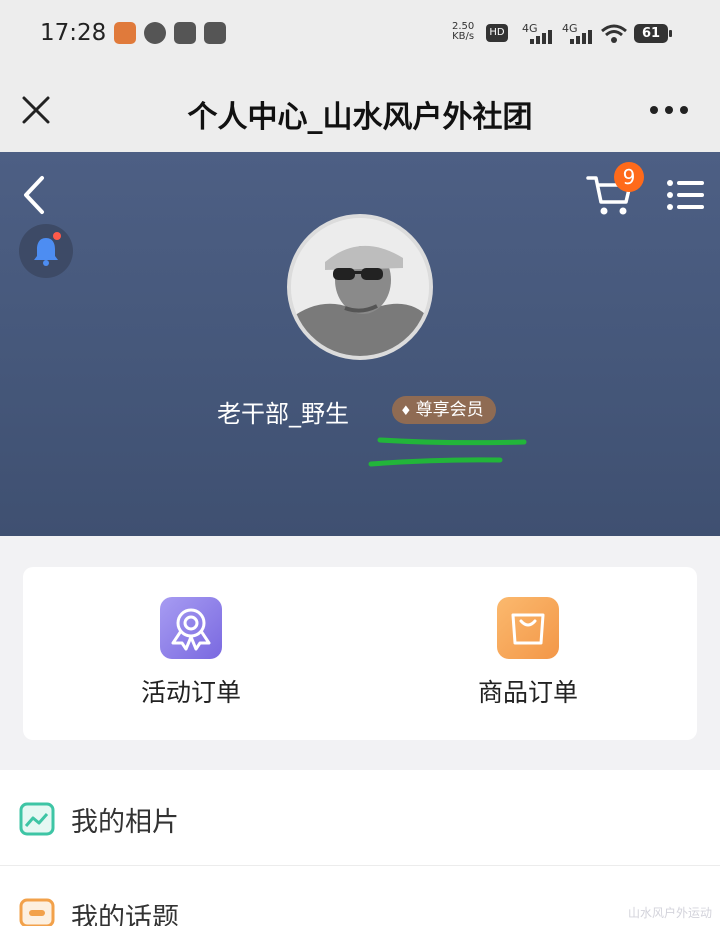  What do you see at coordinates (653, 33) in the screenshot?
I see `battery-icon: 61` at bounding box center [653, 33].